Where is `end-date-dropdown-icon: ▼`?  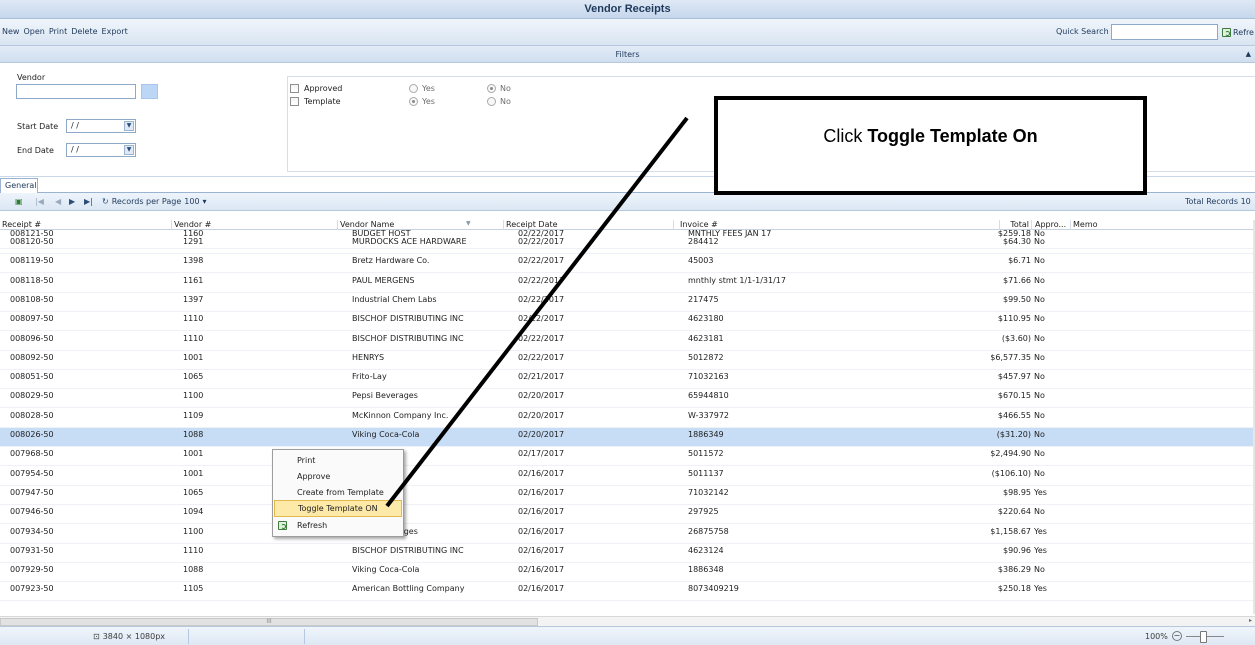 end-date-dropdown-icon: ▼ is located at coordinates (129, 150).